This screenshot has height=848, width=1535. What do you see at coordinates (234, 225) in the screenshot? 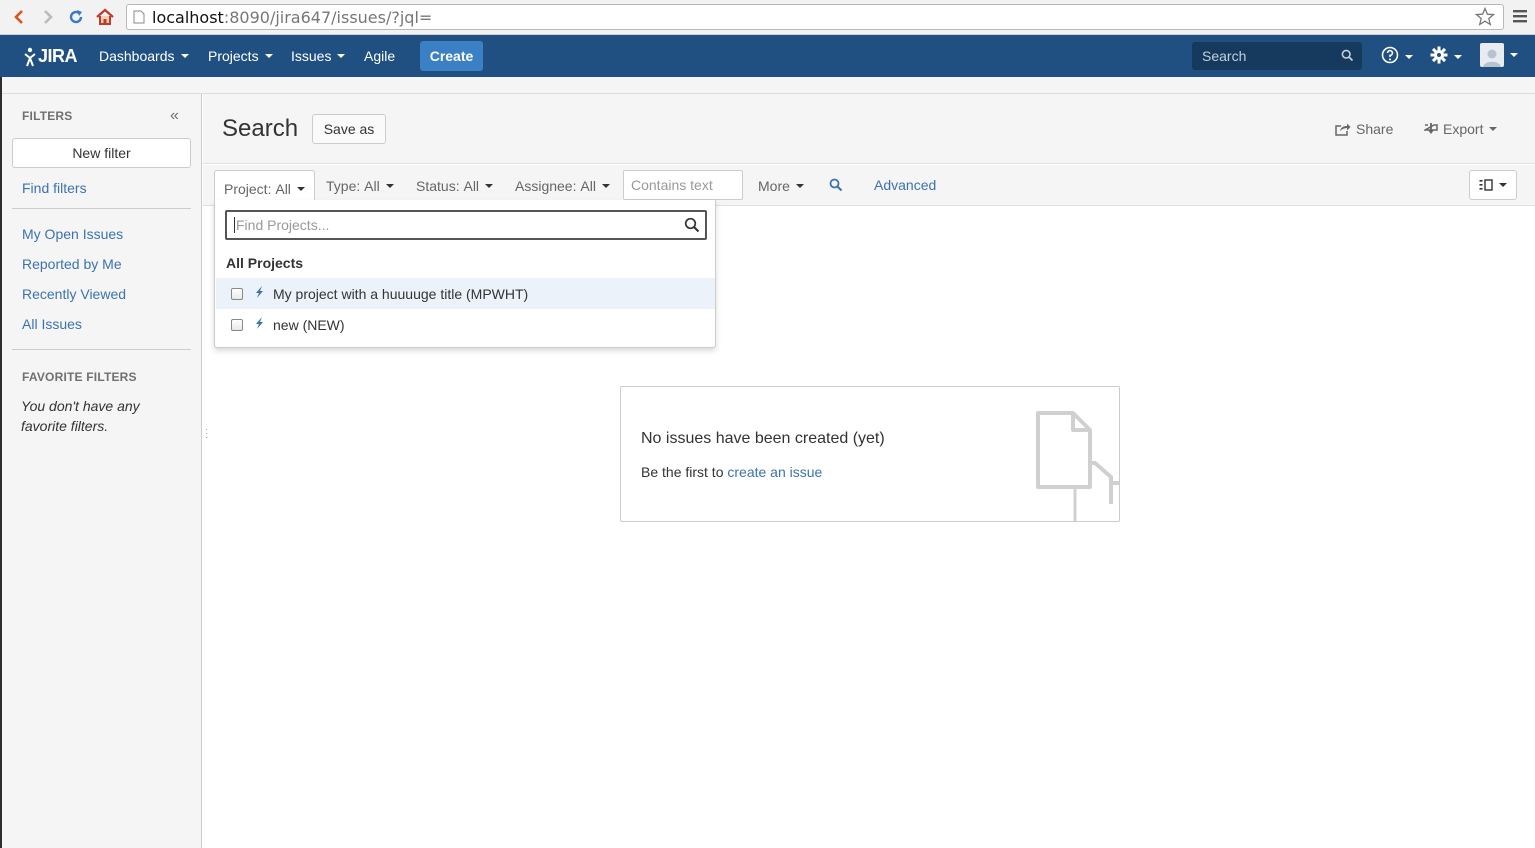
I see `text-cursor` at bounding box center [234, 225].